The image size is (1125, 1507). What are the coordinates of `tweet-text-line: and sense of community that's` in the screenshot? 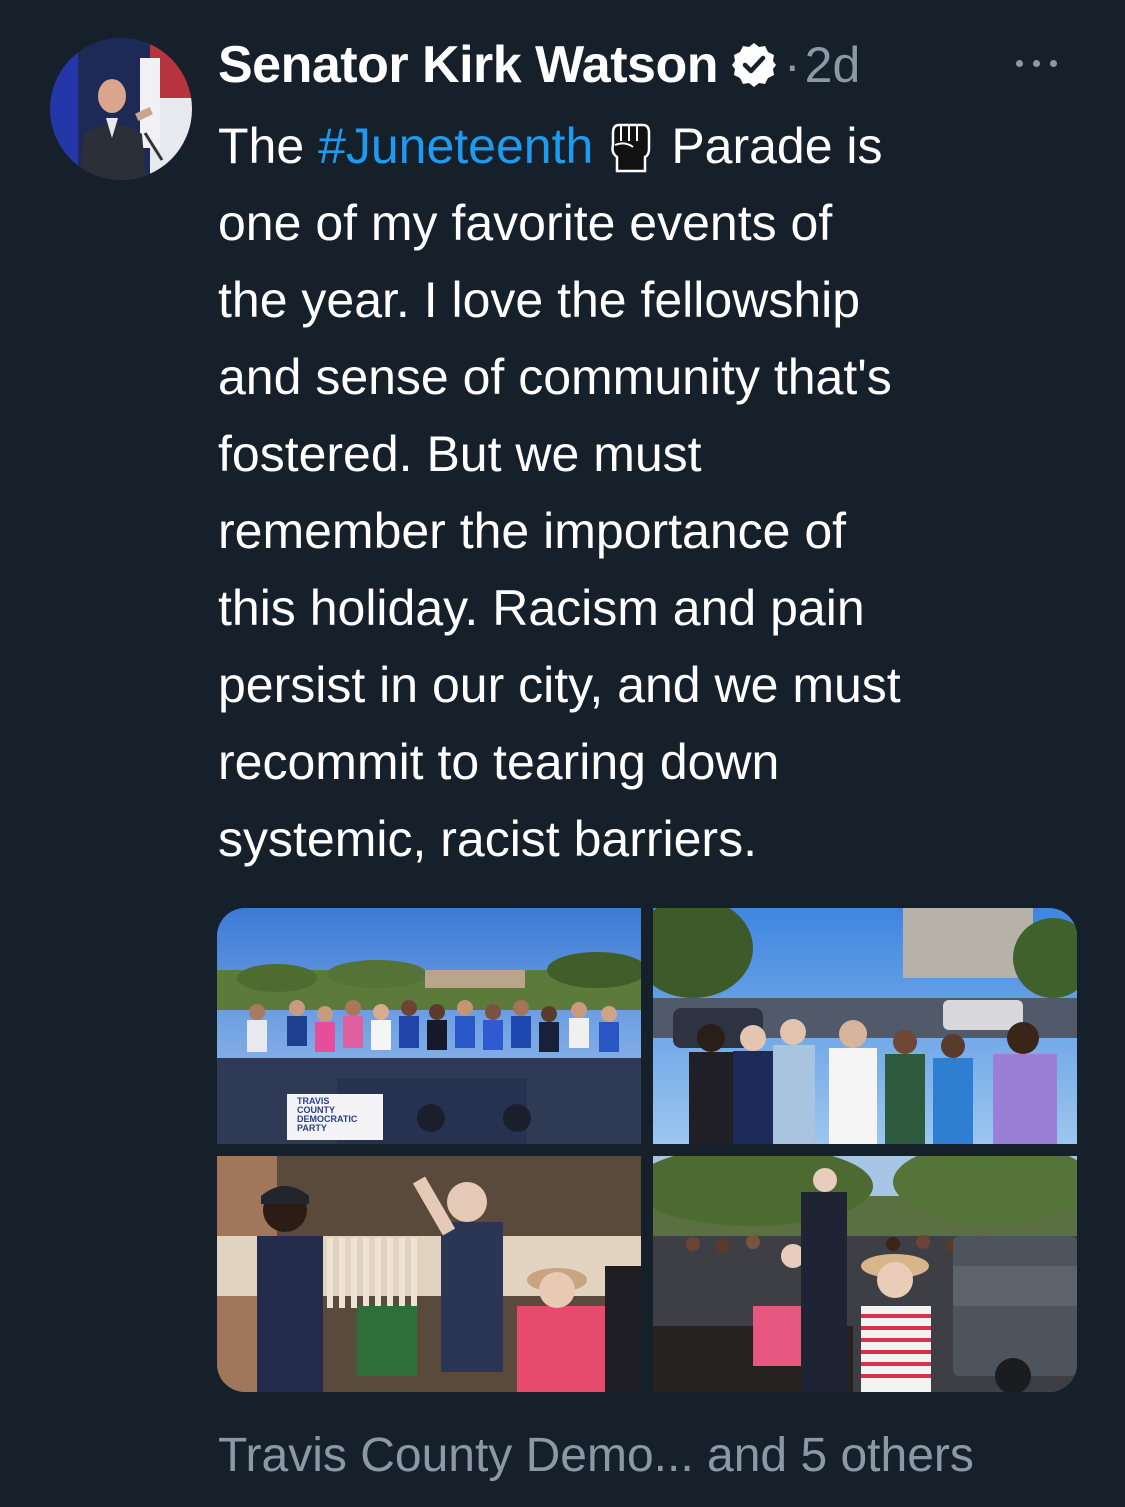 It's located at (555, 377).